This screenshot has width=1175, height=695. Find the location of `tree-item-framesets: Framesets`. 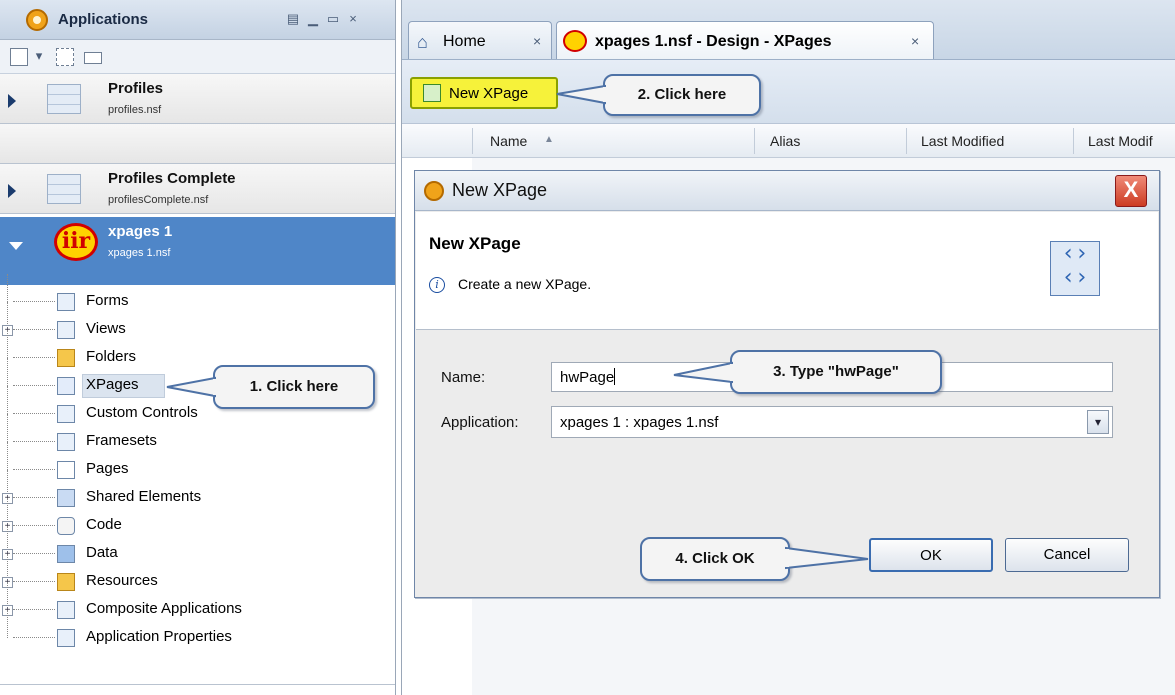

tree-item-framesets: Framesets is located at coordinates (197, 435).